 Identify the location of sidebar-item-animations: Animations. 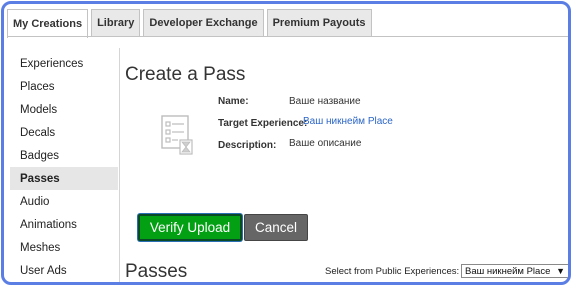
(64, 224).